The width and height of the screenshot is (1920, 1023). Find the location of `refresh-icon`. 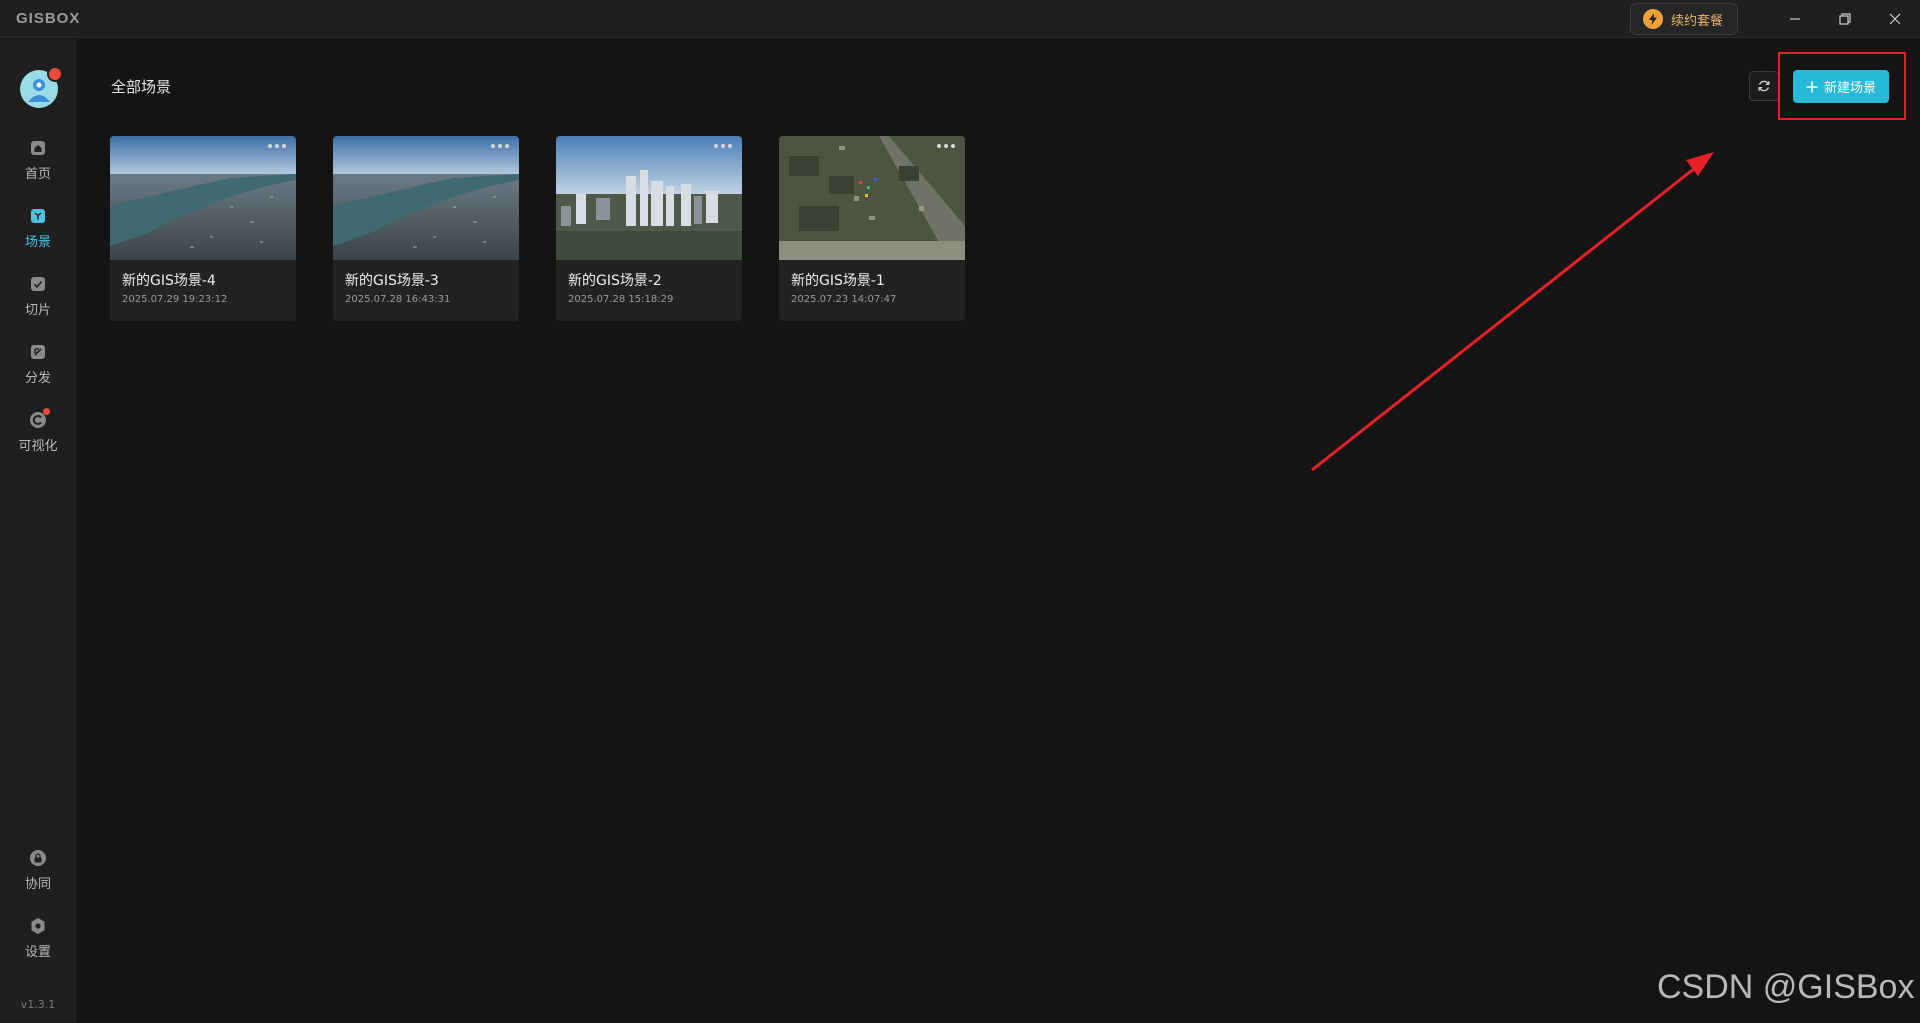

refresh-icon is located at coordinates (1764, 86).